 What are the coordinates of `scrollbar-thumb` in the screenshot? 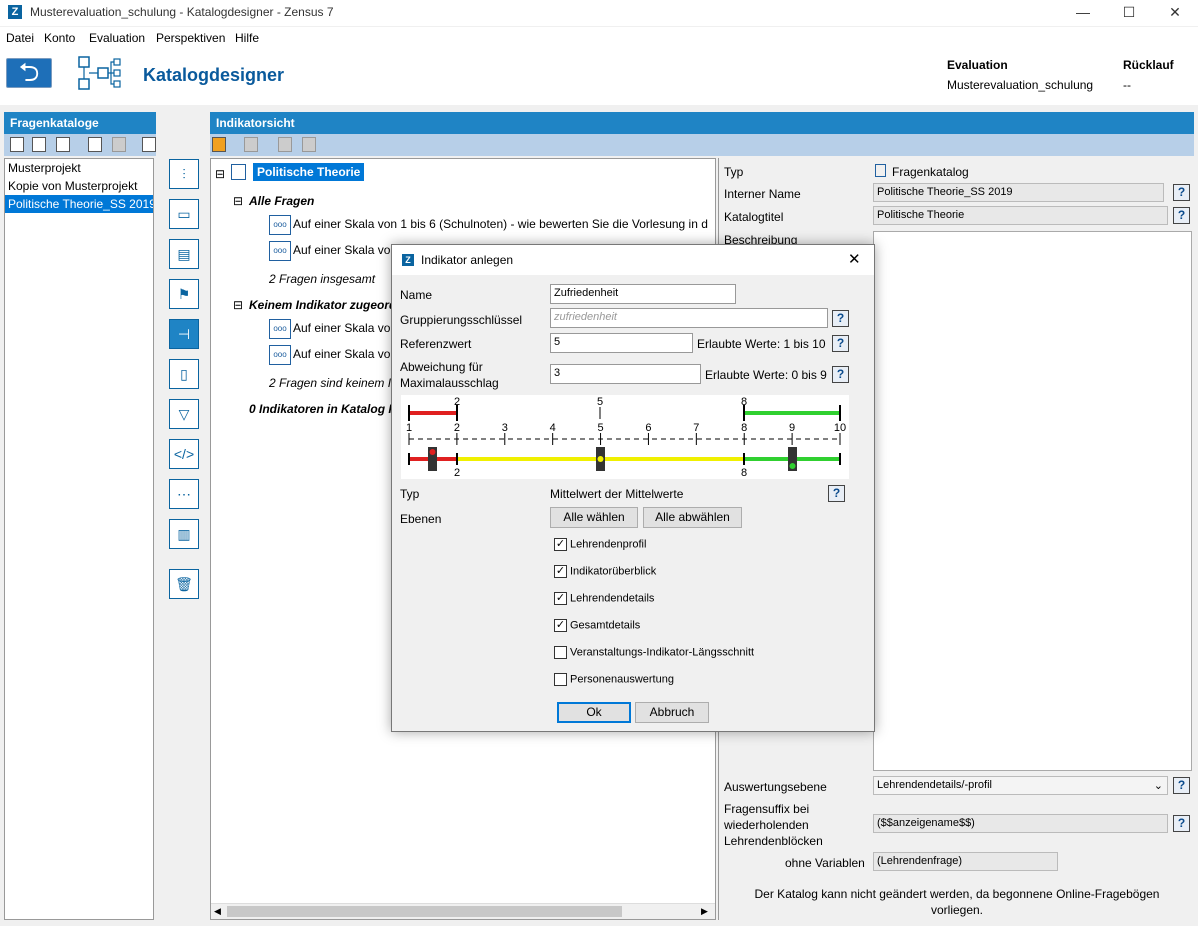 It's located at (424, 911).